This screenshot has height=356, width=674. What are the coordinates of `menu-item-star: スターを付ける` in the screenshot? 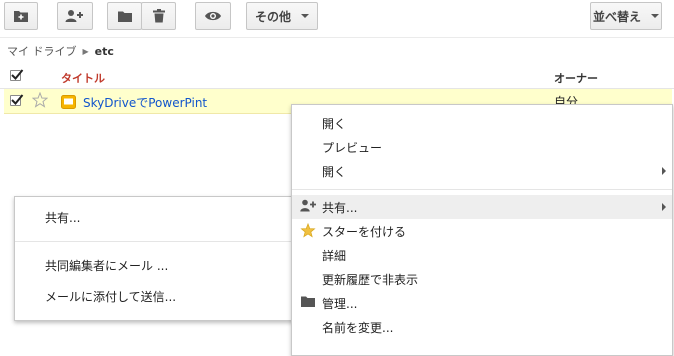 It's located at (482, 231).